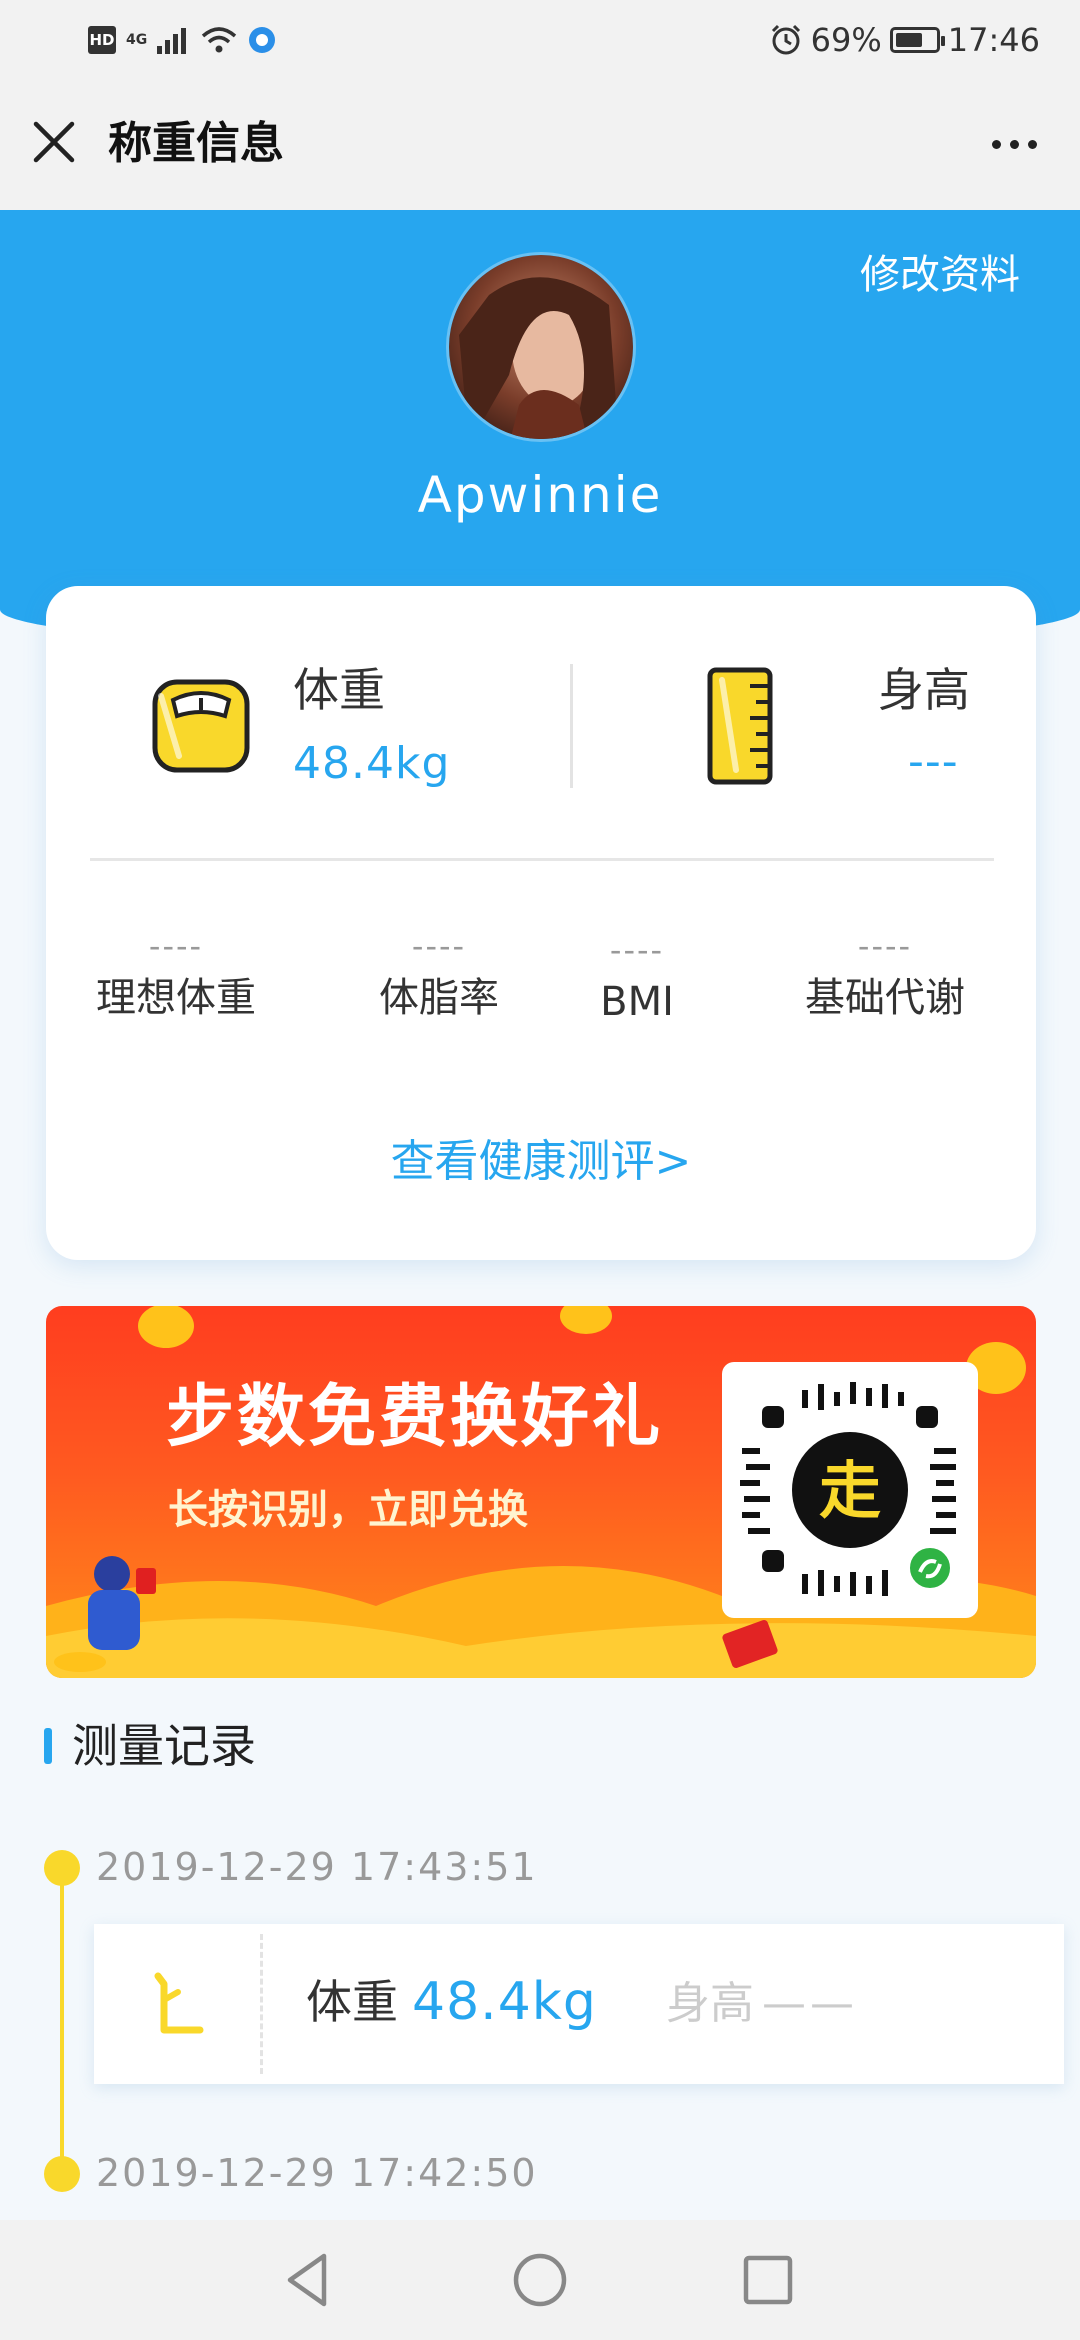  What do you see at coordinates (541, 1162) in the screenshot?
I see `health-assessment-link: 查看健康测评>` at bounding box center [541, 1162].